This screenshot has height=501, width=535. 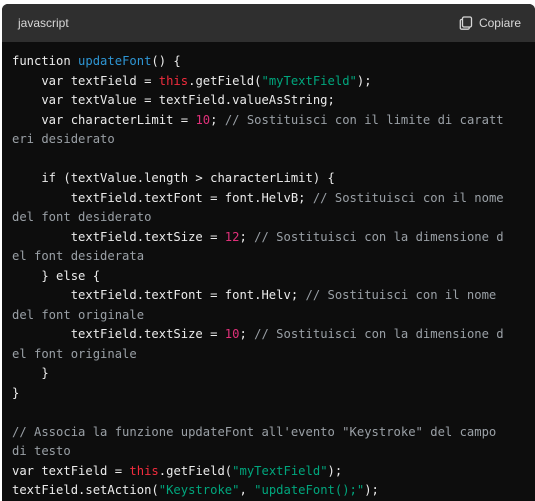 What do you see at coordinates (159, 295) in the screenshot?
I see `code-token-plain: textField.textFont = font.Helv;` at bounding box center [159, 295].